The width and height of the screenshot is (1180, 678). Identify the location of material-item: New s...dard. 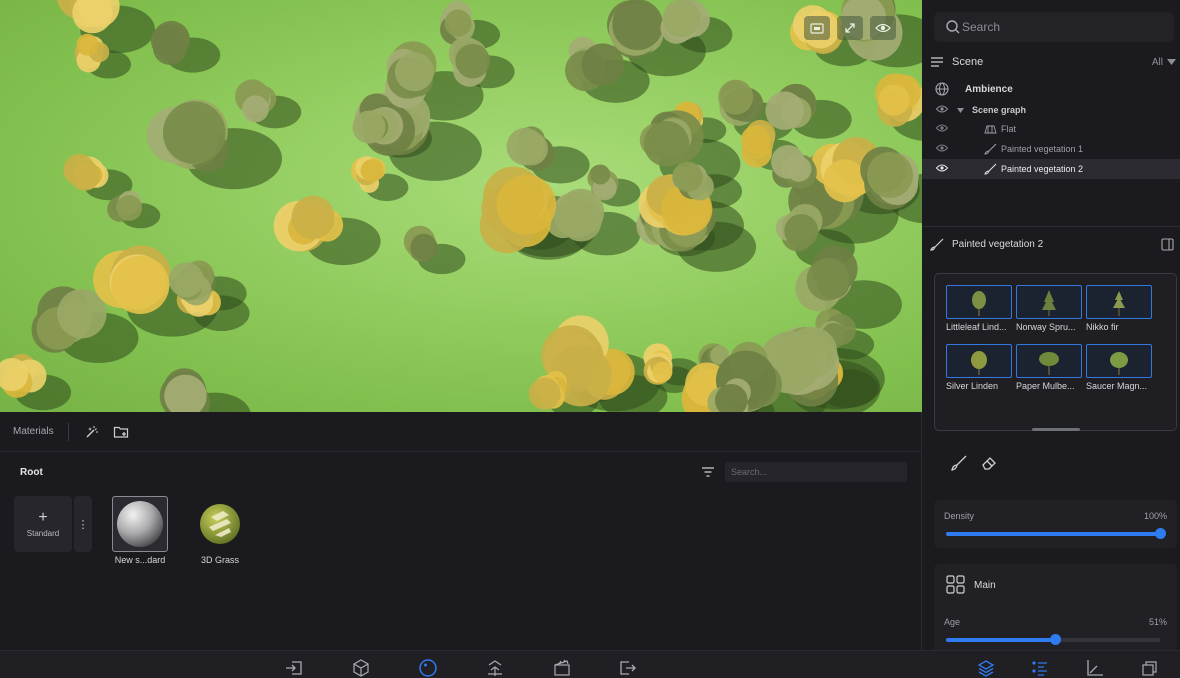
(140, 530).